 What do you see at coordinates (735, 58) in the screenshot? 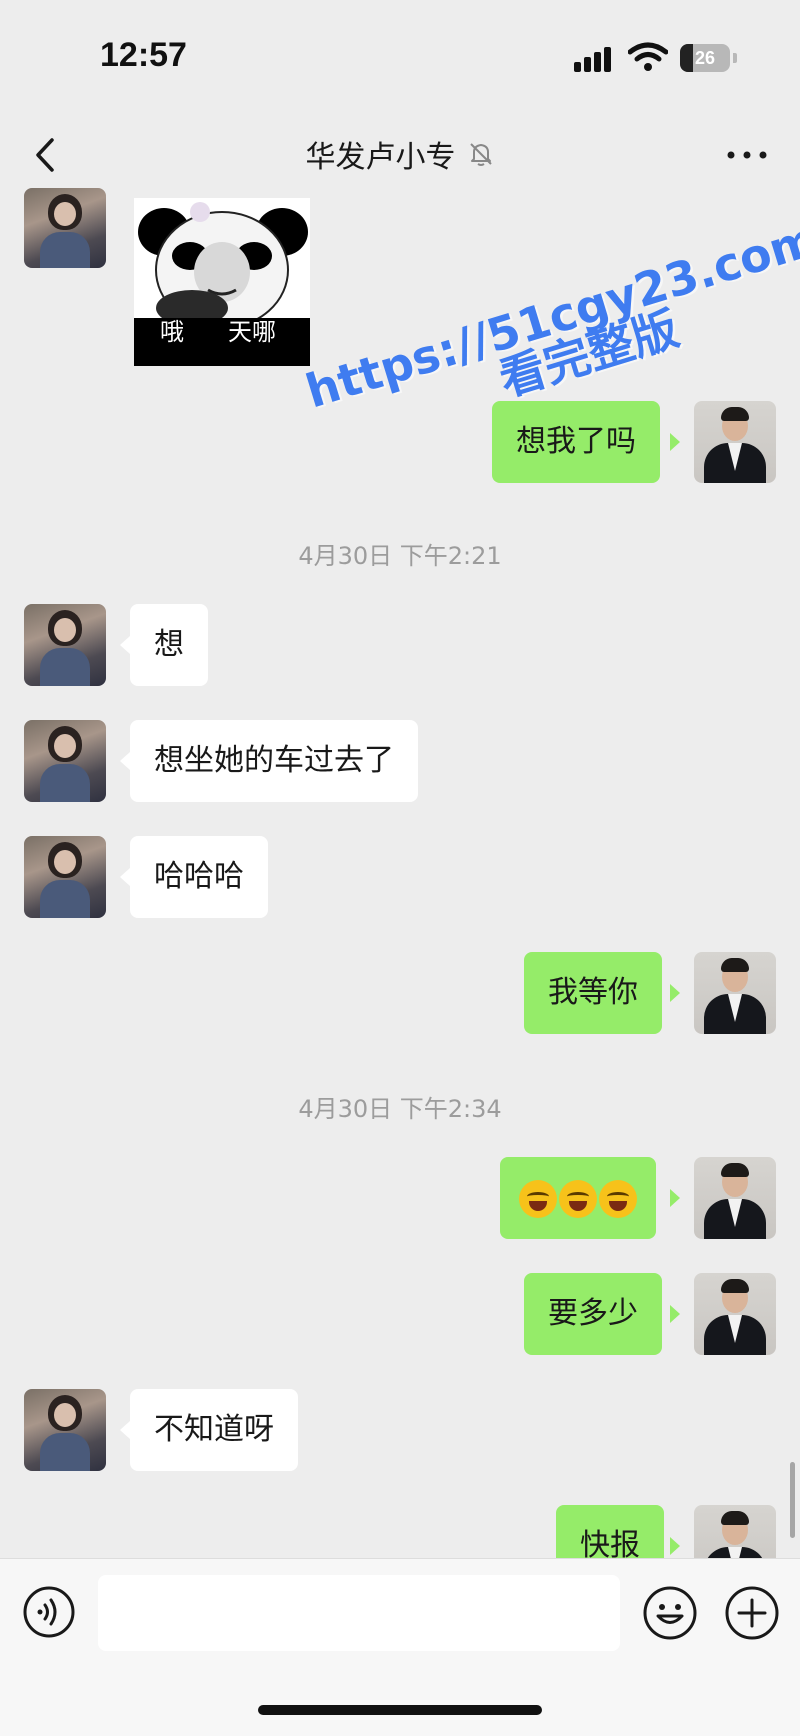
I see `battery-tip` at bounding box center [735, 58].